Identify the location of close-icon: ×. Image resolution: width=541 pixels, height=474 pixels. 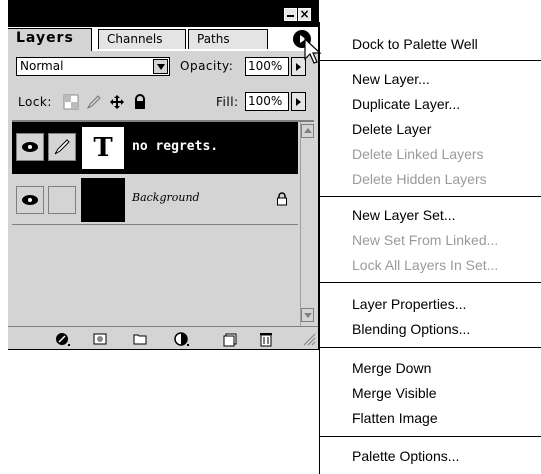
(304, 14).